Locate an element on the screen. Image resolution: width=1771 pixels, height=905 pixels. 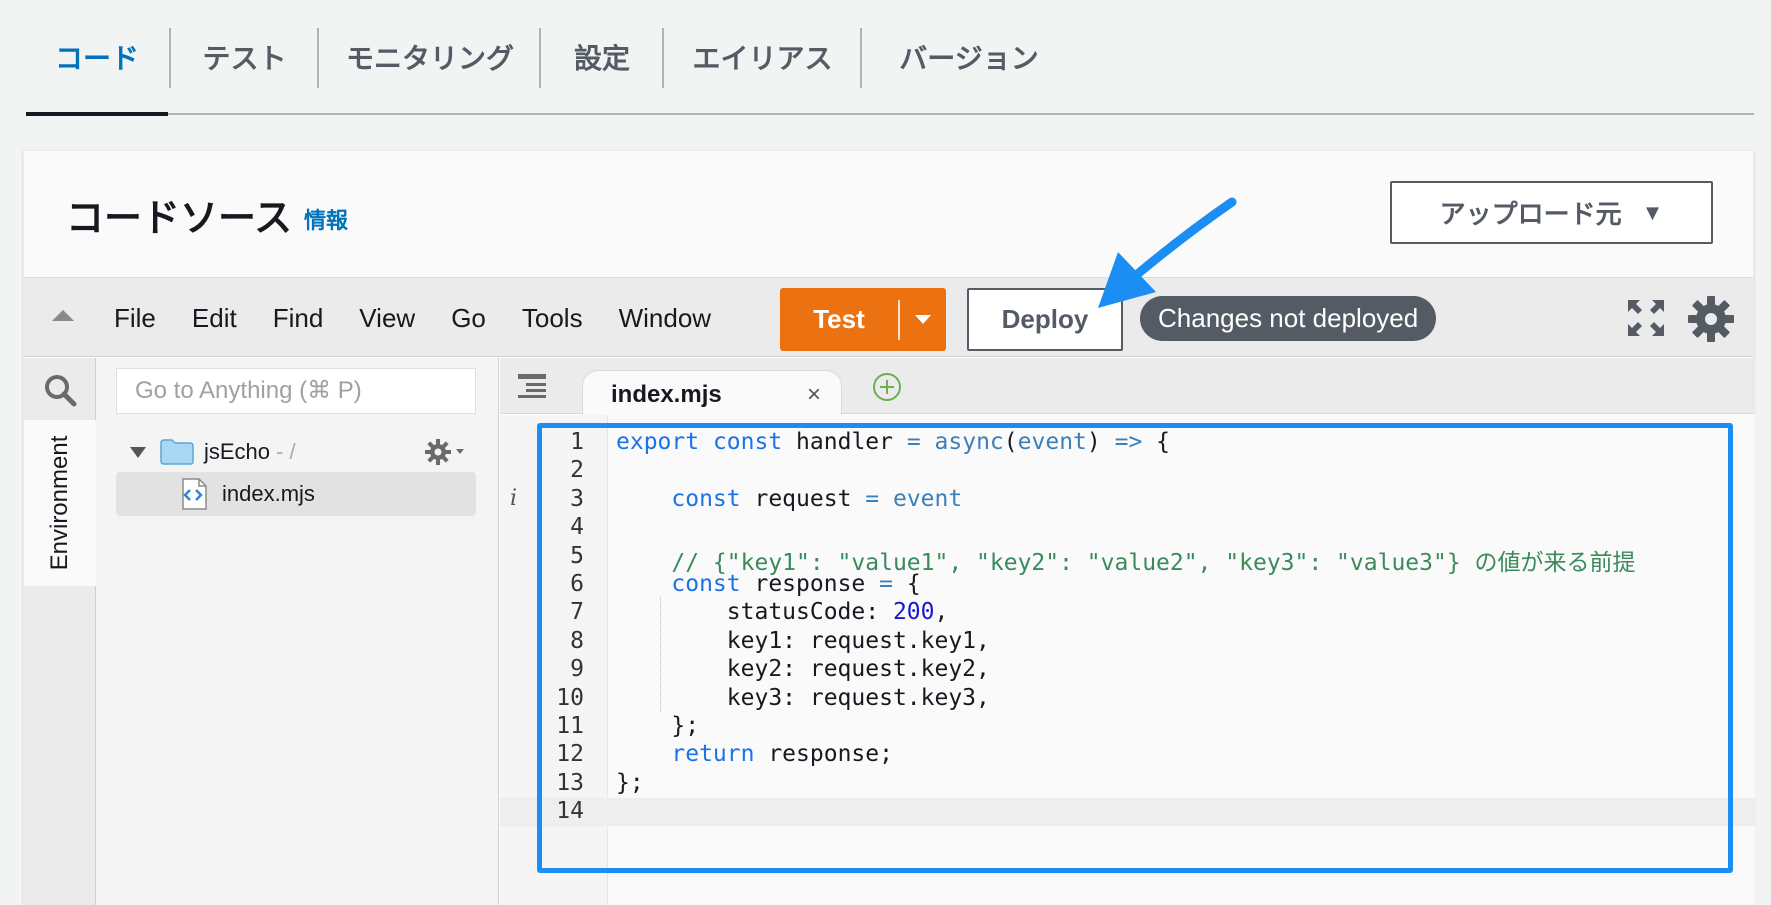
menu-tools: Tools is located at coordinates (552, 318).